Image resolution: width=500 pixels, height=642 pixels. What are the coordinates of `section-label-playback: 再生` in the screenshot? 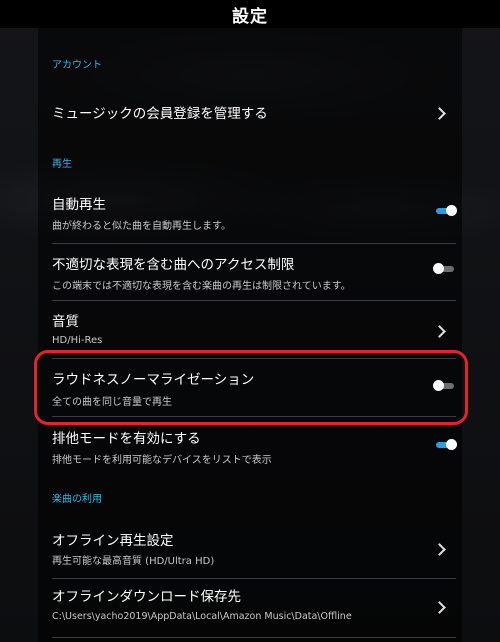 It's located at (62, 164).